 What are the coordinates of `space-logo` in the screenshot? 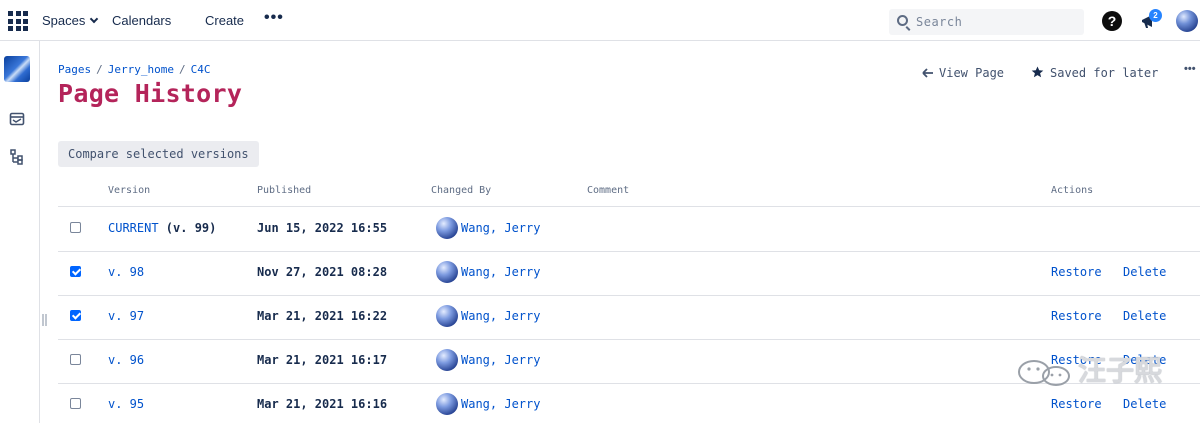 It's located at (17, 69).